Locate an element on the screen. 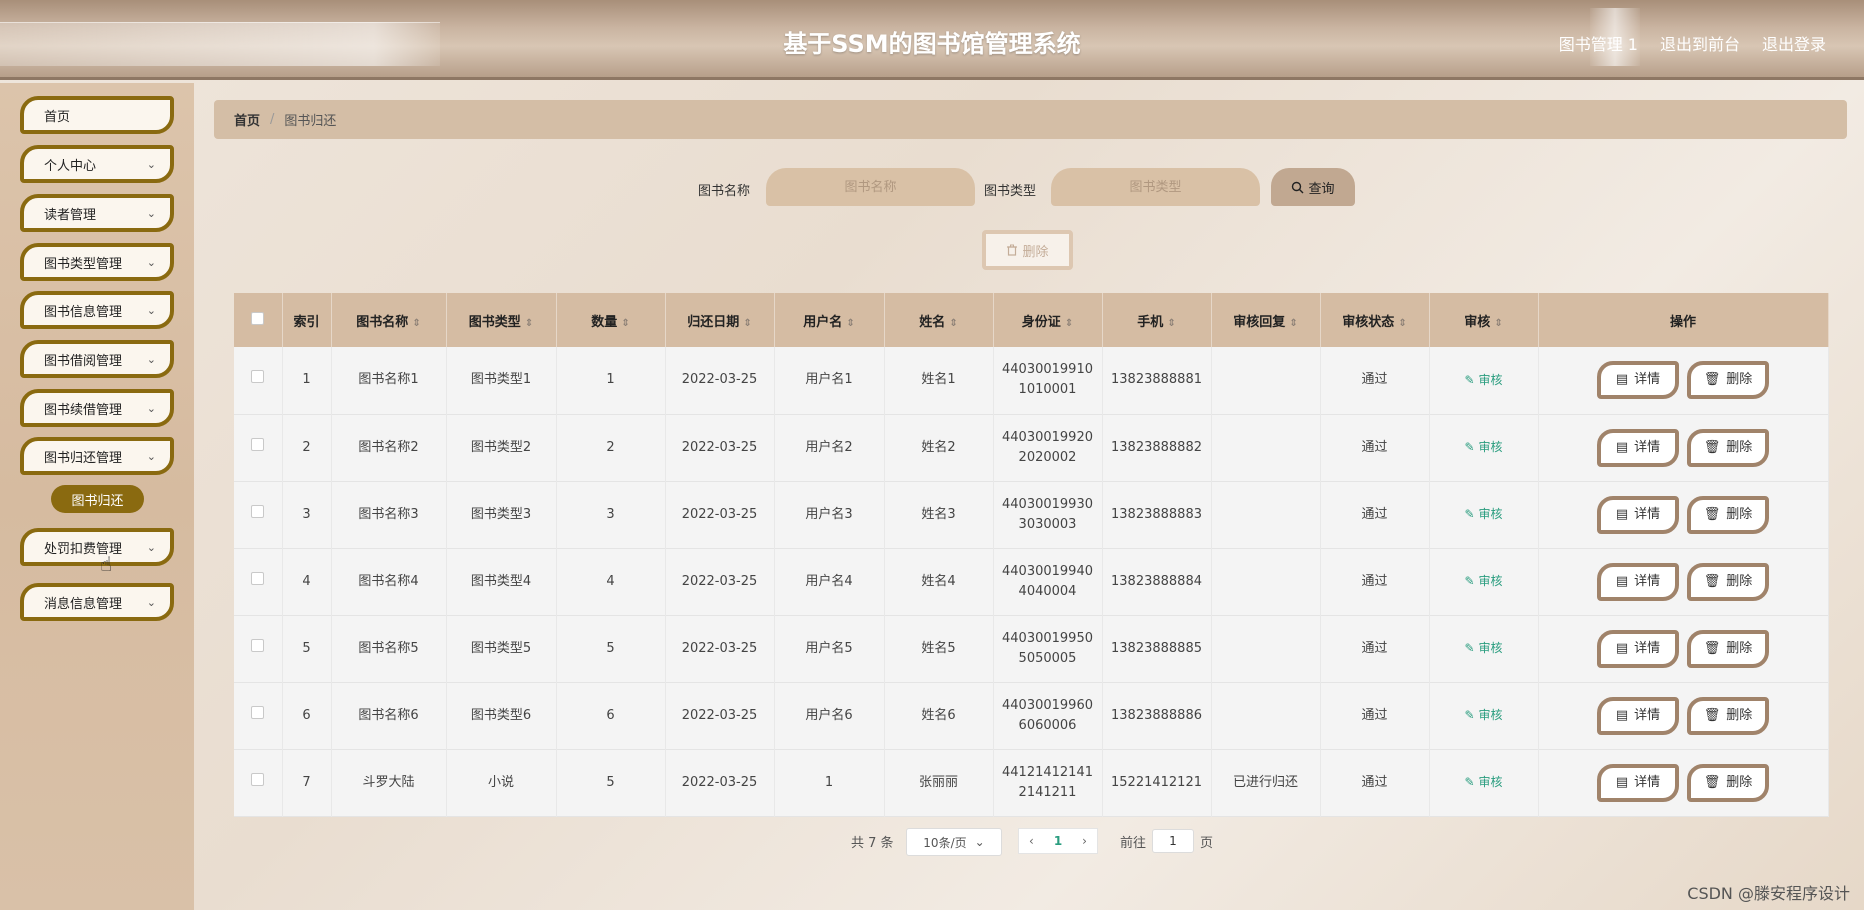 Image resolution: width=1864 pixels, height=910 pixels. header-book-type: 图书类型 ⇕ is located at coordinates (501, 320).